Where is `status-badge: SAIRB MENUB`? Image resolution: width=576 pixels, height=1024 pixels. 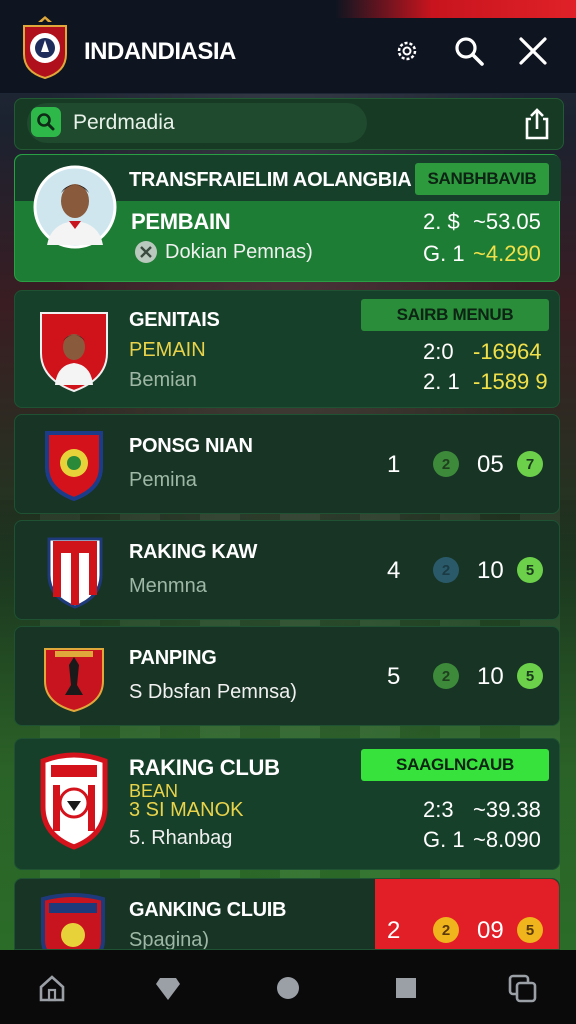 status-badge: SAIRB MENUB is located at coordinates (455, 315).